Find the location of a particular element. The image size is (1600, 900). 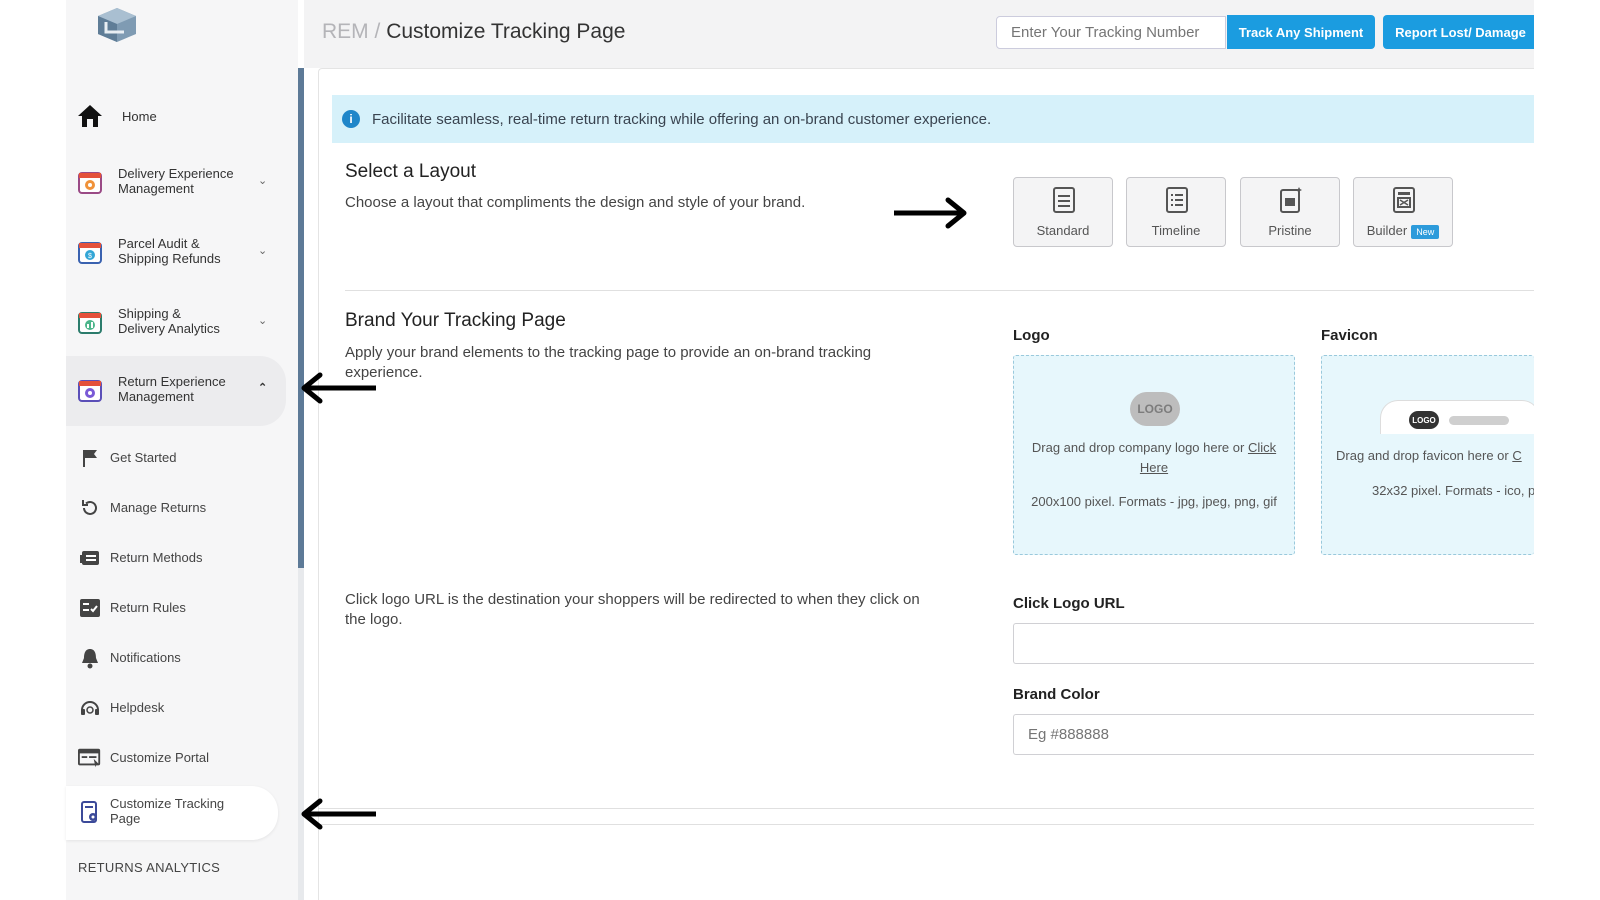

favicon-click-here-link: C is located at coordinates (1516, 455).